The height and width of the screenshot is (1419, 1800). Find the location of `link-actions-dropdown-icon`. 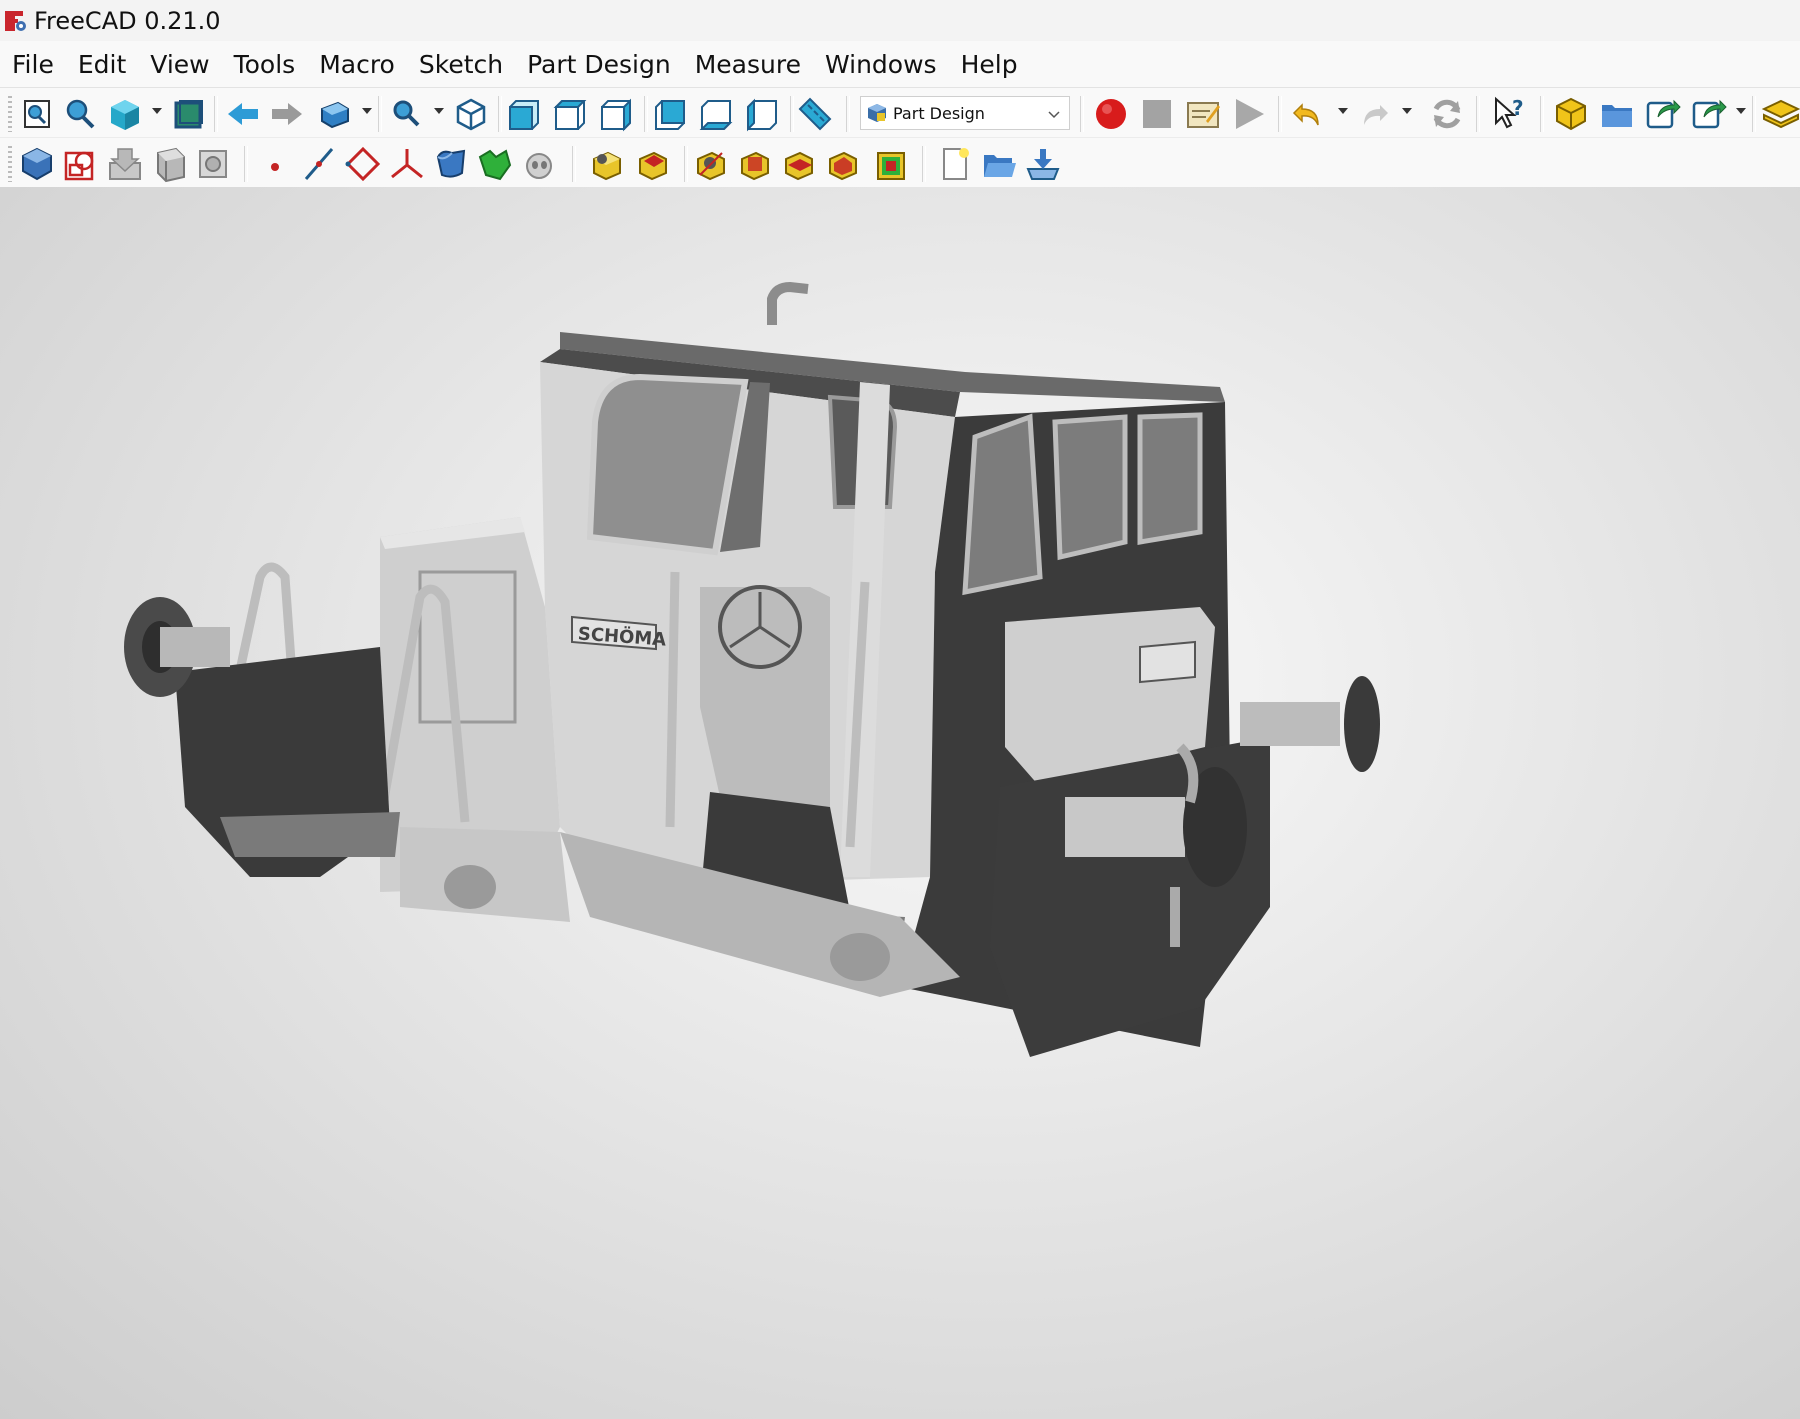

link-actions-dropdown-icon is located at coordinates (1741, 111).